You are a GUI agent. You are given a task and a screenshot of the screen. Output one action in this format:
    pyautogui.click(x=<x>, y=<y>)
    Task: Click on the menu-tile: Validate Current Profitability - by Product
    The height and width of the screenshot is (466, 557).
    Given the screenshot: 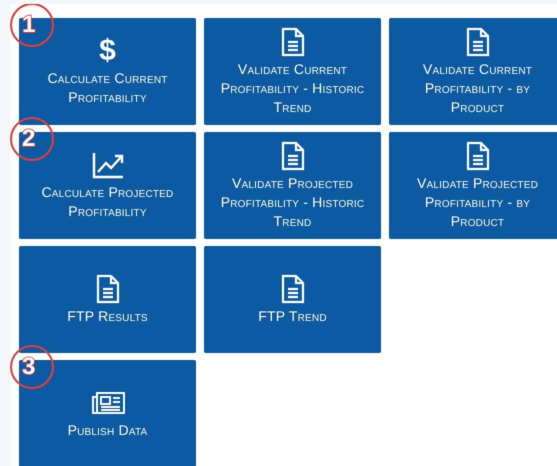 What is the action you would take?
    pyautogui.click(x=473, y=71)
    